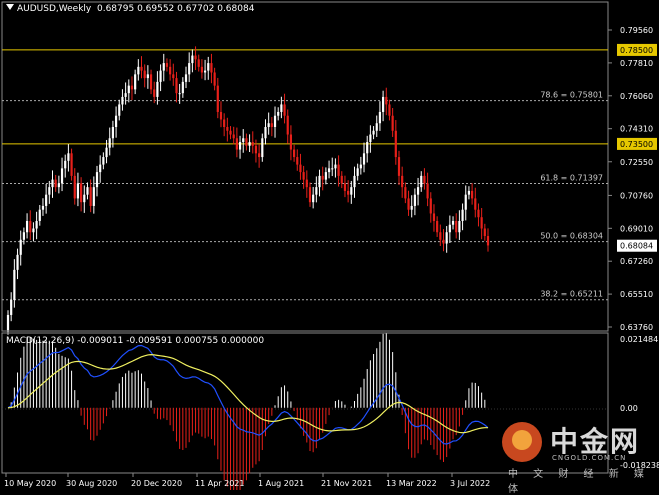 The height and width of the screenshot is (495, 659). Describe the element at coordinates (571, 236) in the screenshot. I see `fib-label: 50.0 = 0.68304` at that location.